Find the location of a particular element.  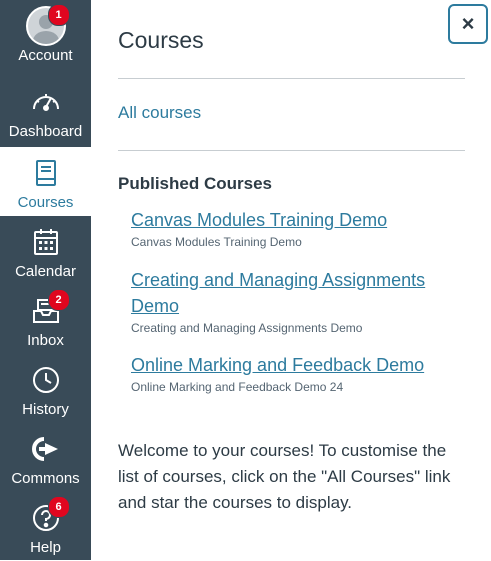

nav-item-inbox: 2 Inbox is located at coordinates (45, 319).